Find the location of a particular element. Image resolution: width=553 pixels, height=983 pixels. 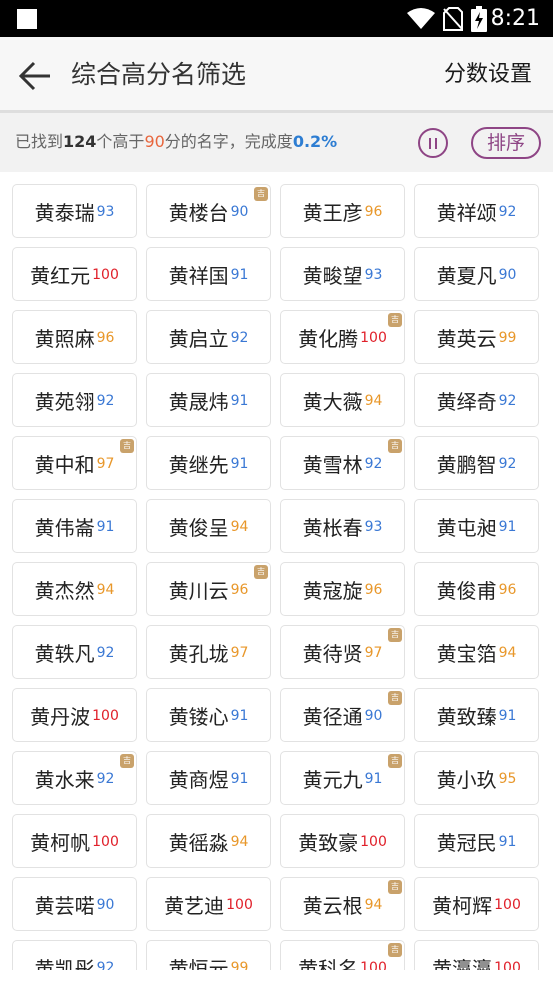

name-text: 黄冠民 is located at coordinates (466, 842).